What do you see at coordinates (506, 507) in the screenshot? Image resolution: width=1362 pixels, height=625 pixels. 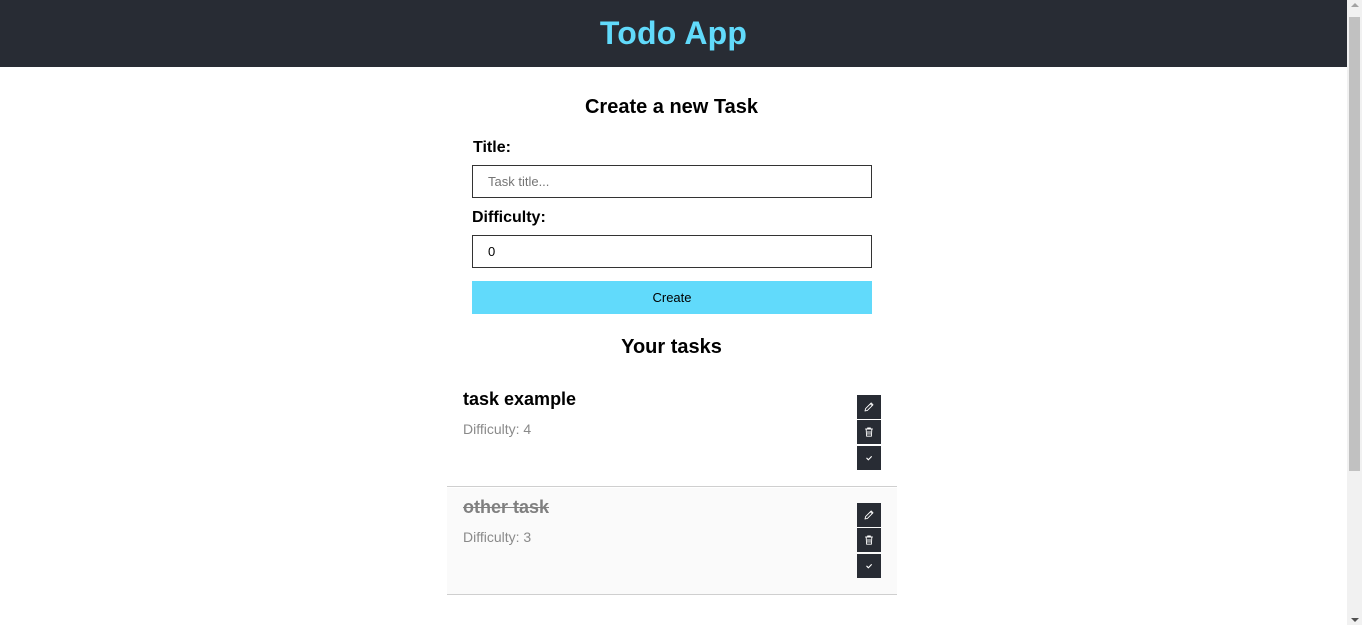 I see `task-title: other task` at bounding box center [506, 507].